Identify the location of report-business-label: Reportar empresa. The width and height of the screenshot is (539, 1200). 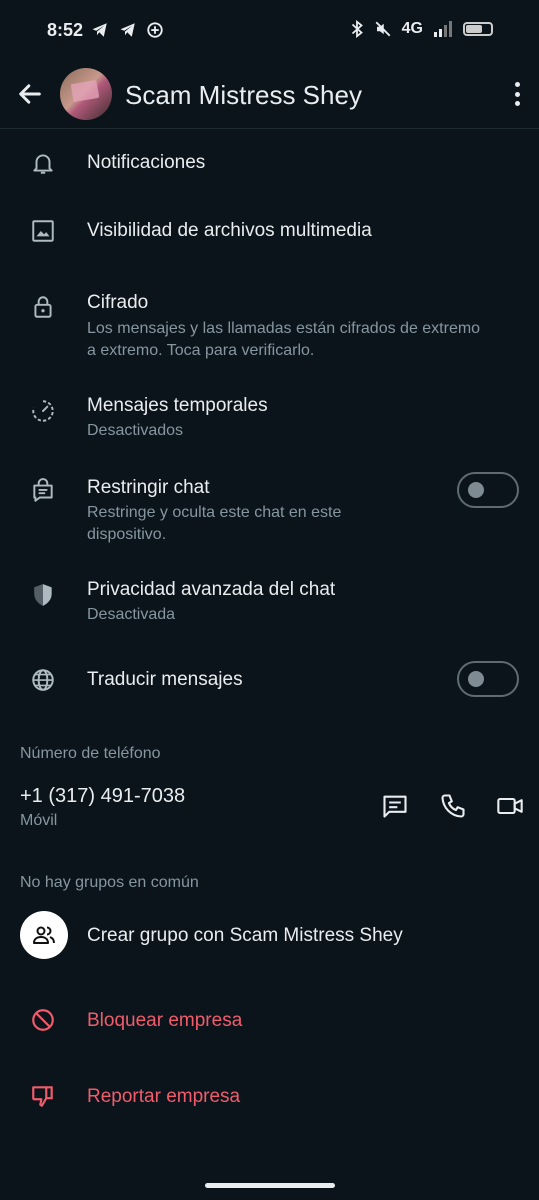
(164, 1096).